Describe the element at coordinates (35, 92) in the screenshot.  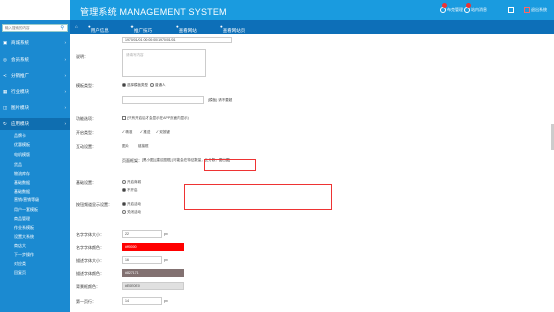
I see `sidebar-item-industry: ▦ 行业模块 ›` at that location.